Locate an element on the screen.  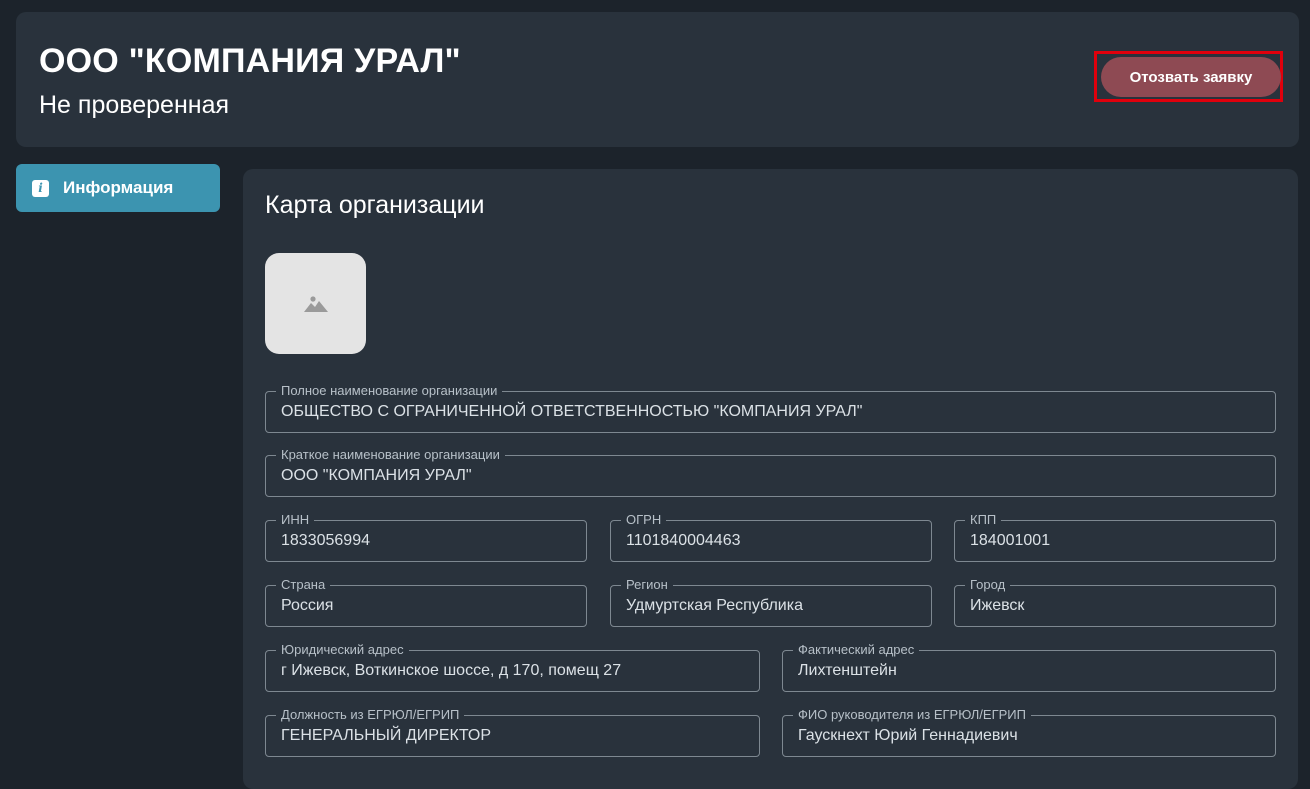
field-value: Ижевск is located at coordinates (997, 605).